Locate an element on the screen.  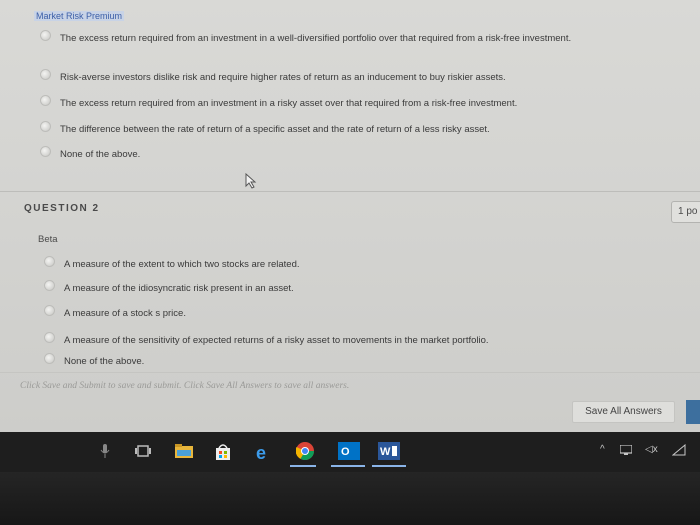
outlook-active-indicator is located at coordinates (348, 466).